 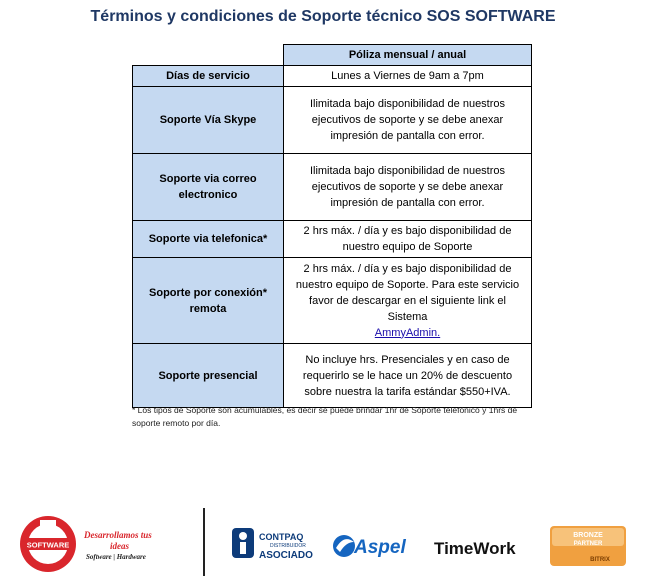 I want to click on tagline-line-2: ideas, so click(x=119, y=546).